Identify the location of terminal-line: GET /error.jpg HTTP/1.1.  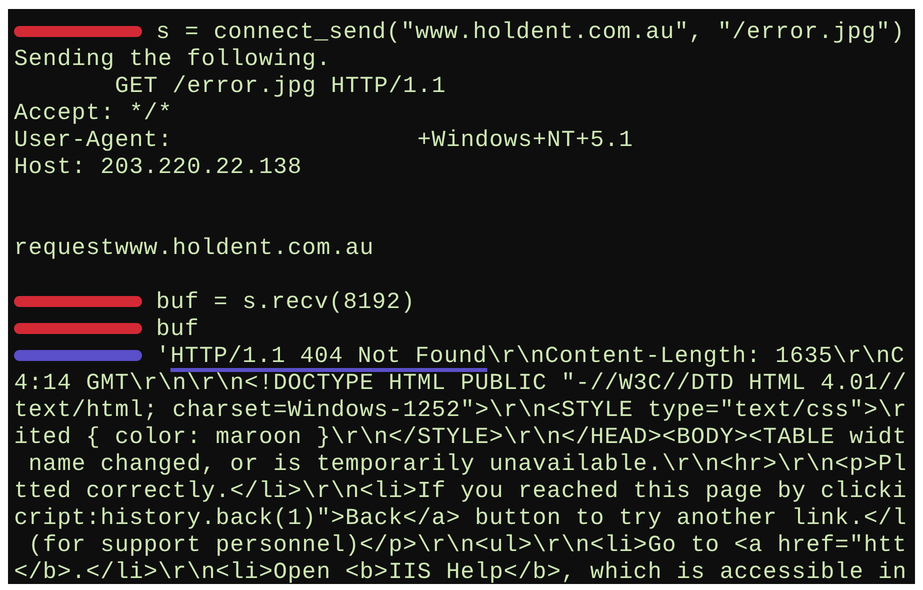
(280, 85).